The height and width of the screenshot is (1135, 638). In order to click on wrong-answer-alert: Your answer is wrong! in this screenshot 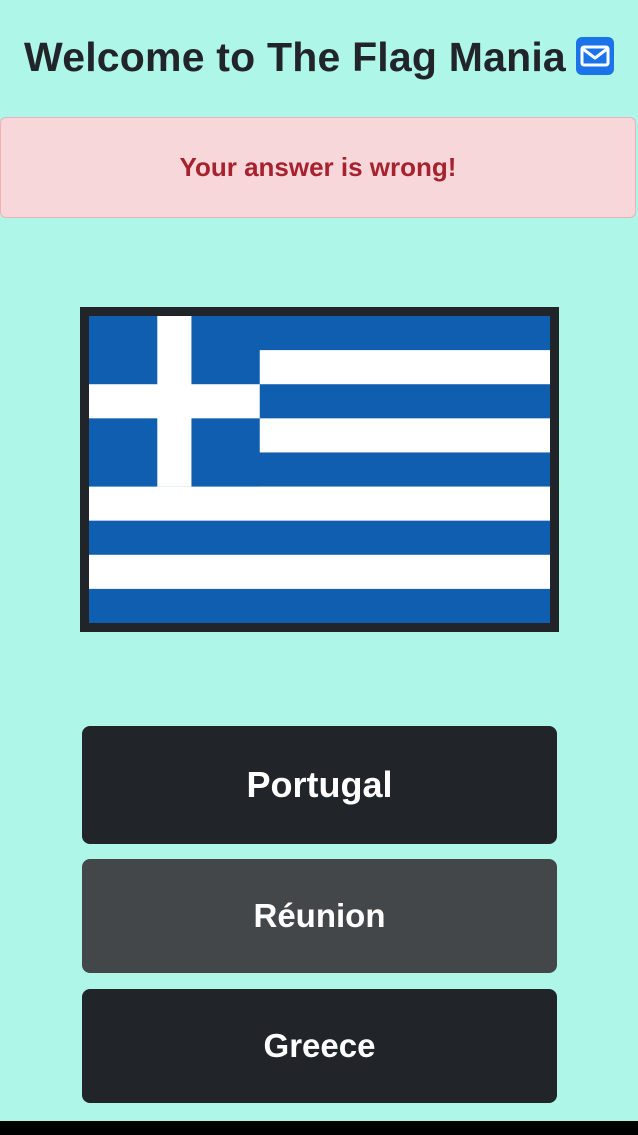, I will do `click(318, 167)`.